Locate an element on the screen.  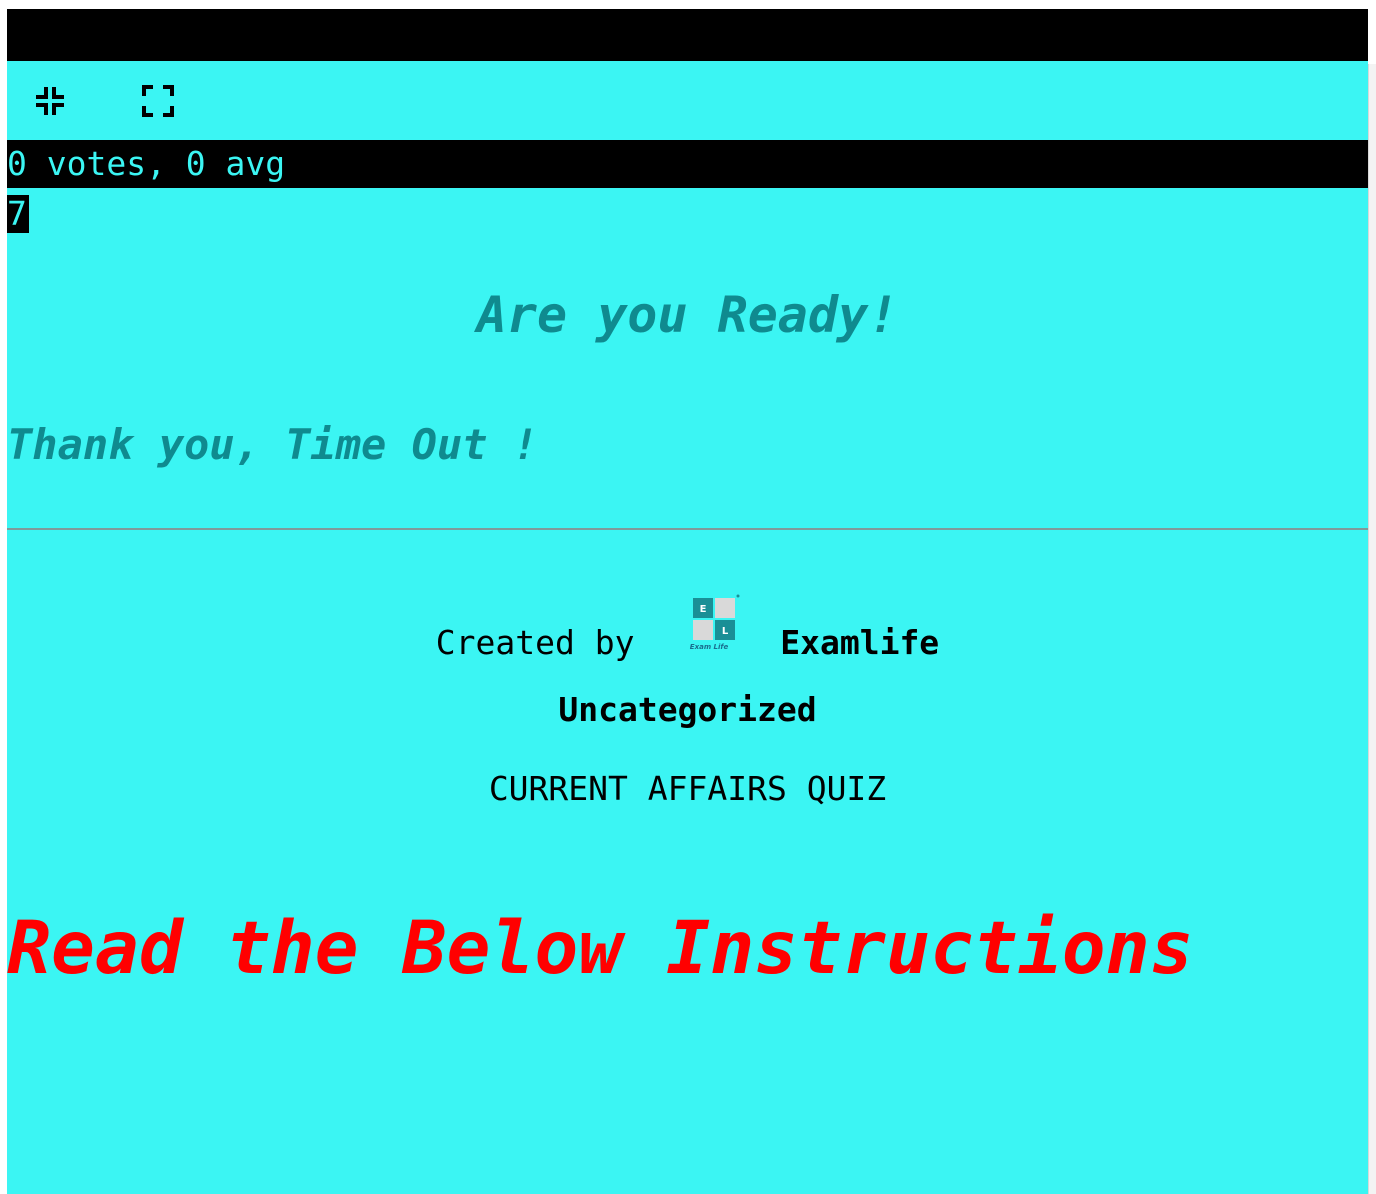
rating-bar: 0 votes, 0 avg is located at coordinates (687, 164).